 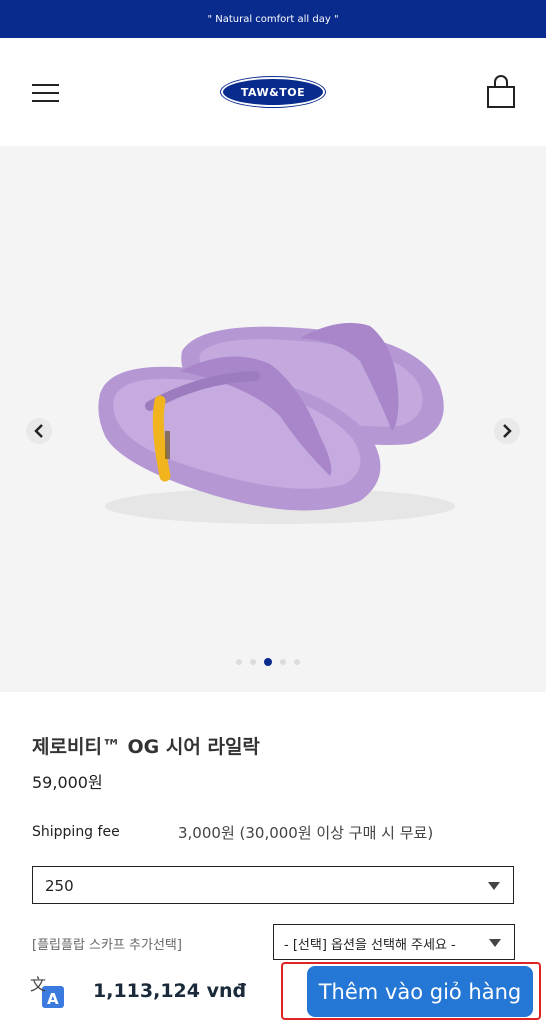 I want to click on product-image, so click(x=276, y=423).